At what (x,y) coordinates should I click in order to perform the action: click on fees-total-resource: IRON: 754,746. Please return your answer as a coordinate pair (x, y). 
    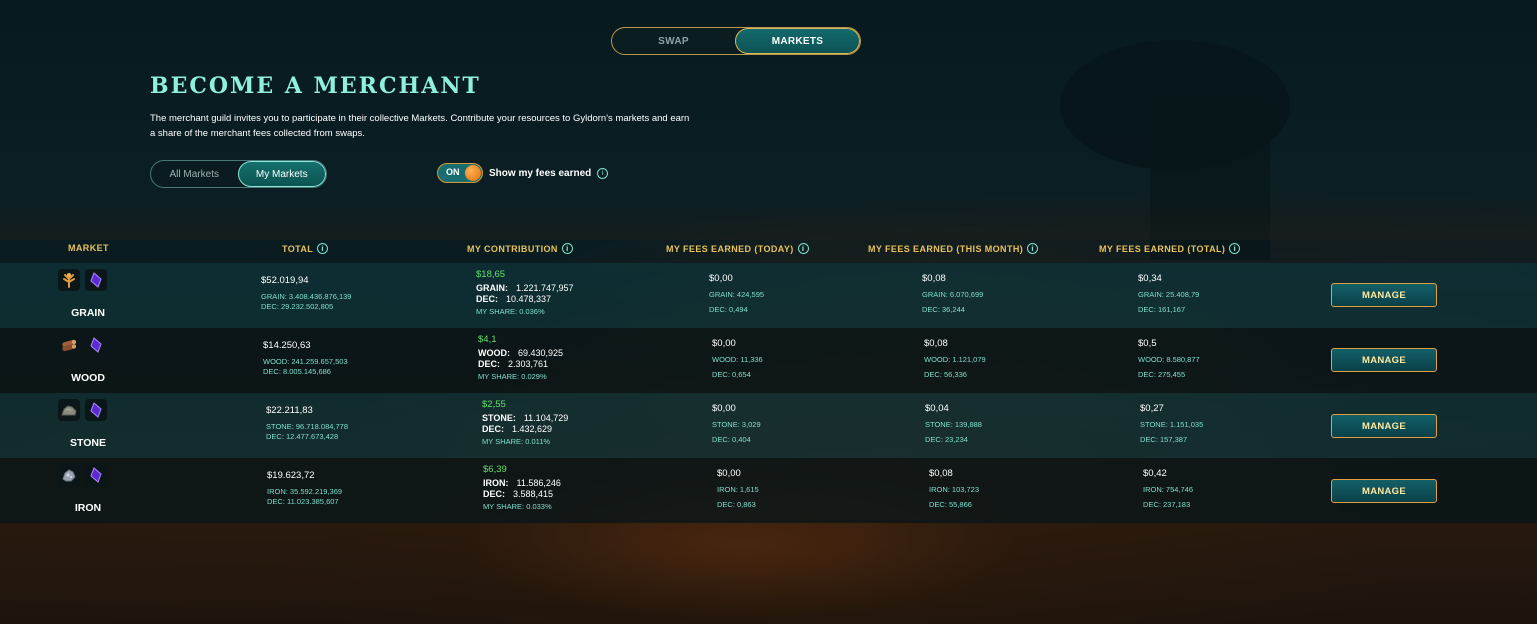
    Looking at the image, I should click on (1168, 489).